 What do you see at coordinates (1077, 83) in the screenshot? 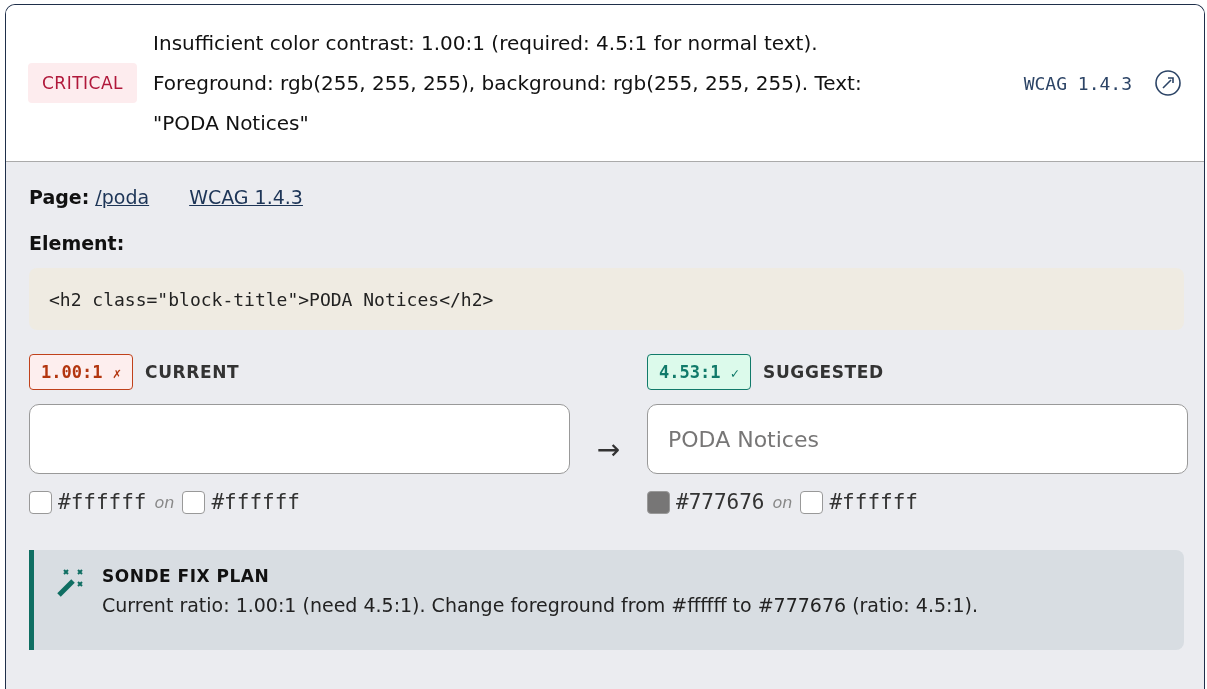
I see `rule-code: WCAG 1.4.3` at bounding box center [1077, 83].